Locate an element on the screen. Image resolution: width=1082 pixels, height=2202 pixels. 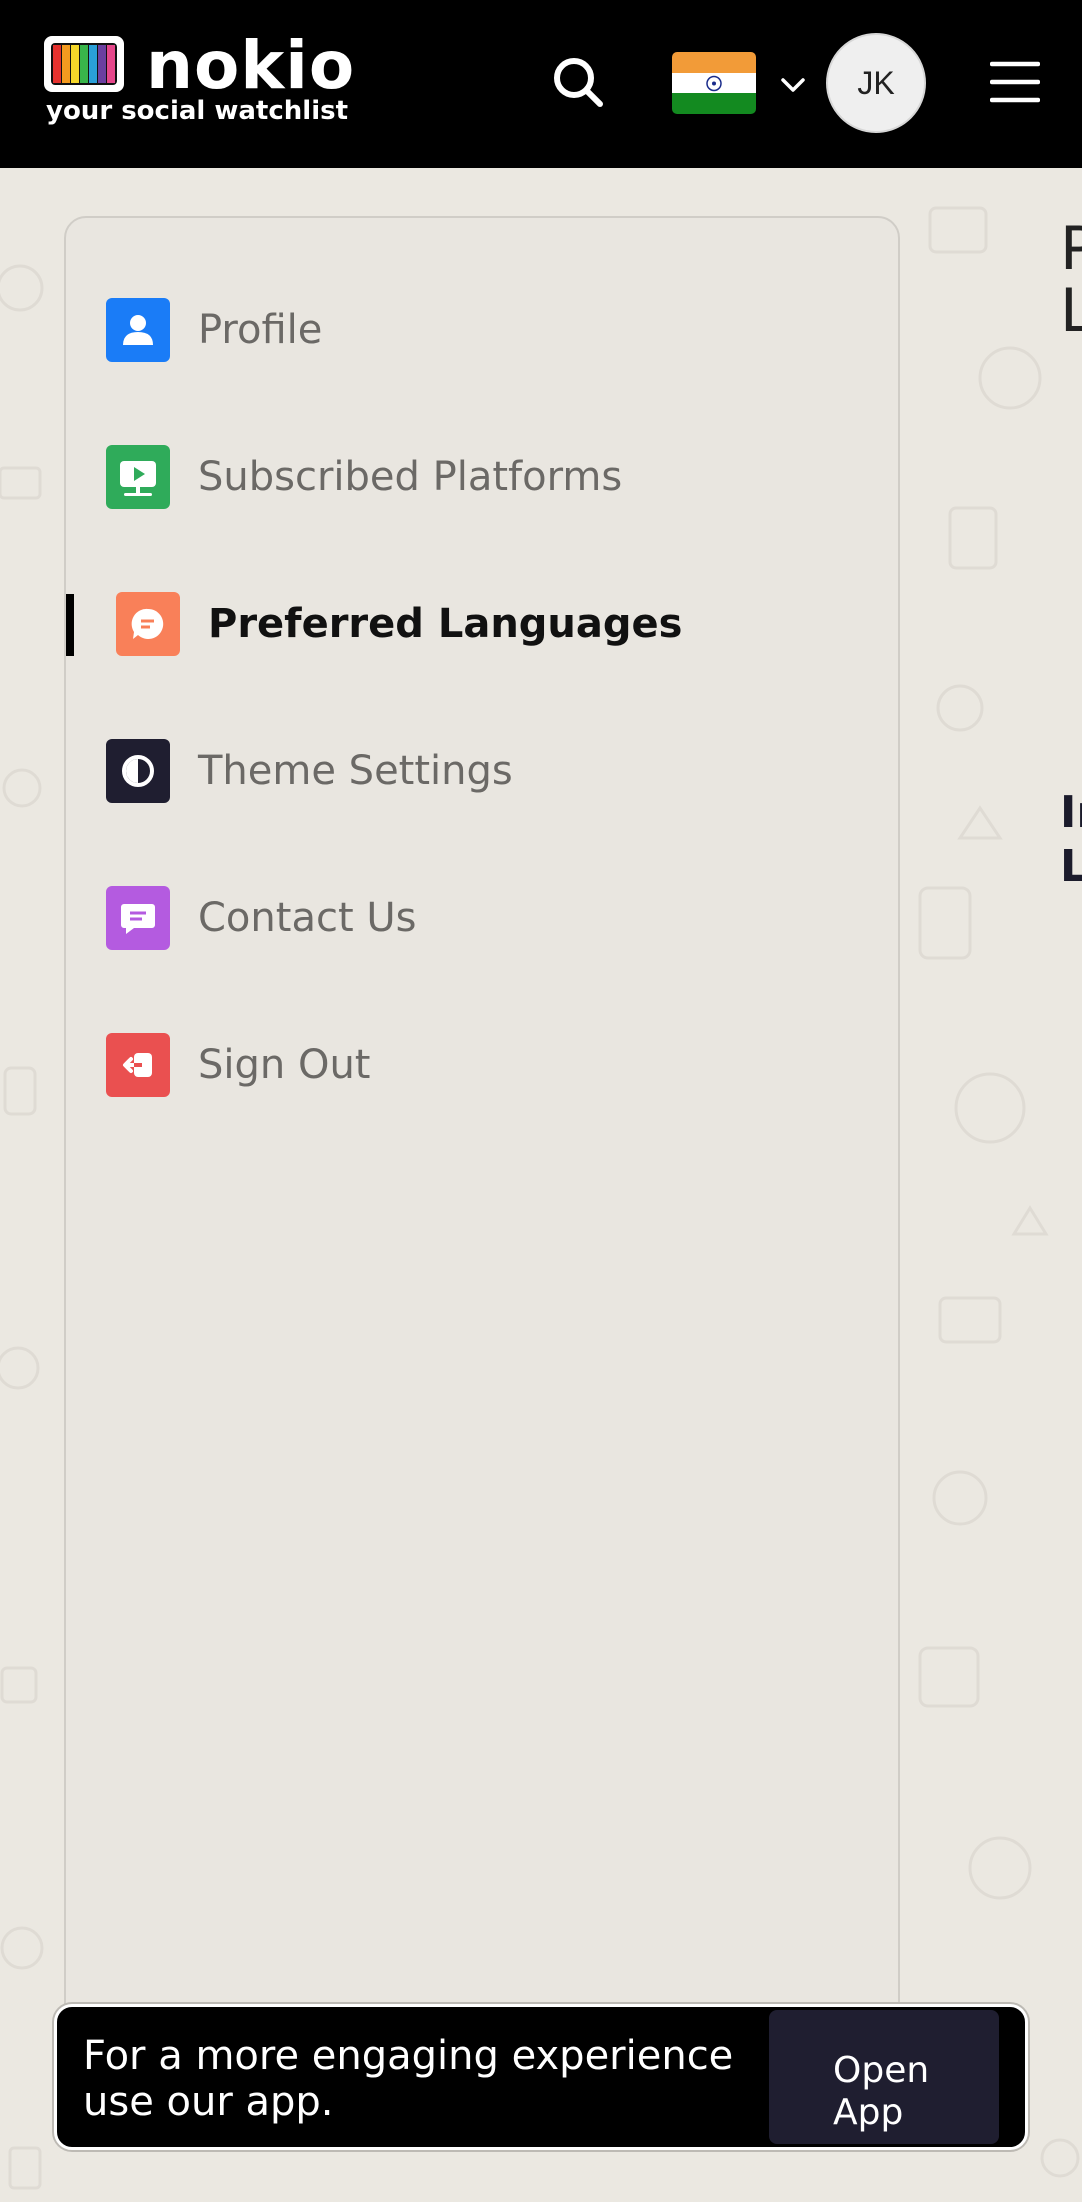
sidebar-item-contact-us: Contact Us is located at coordinates (261, 918).